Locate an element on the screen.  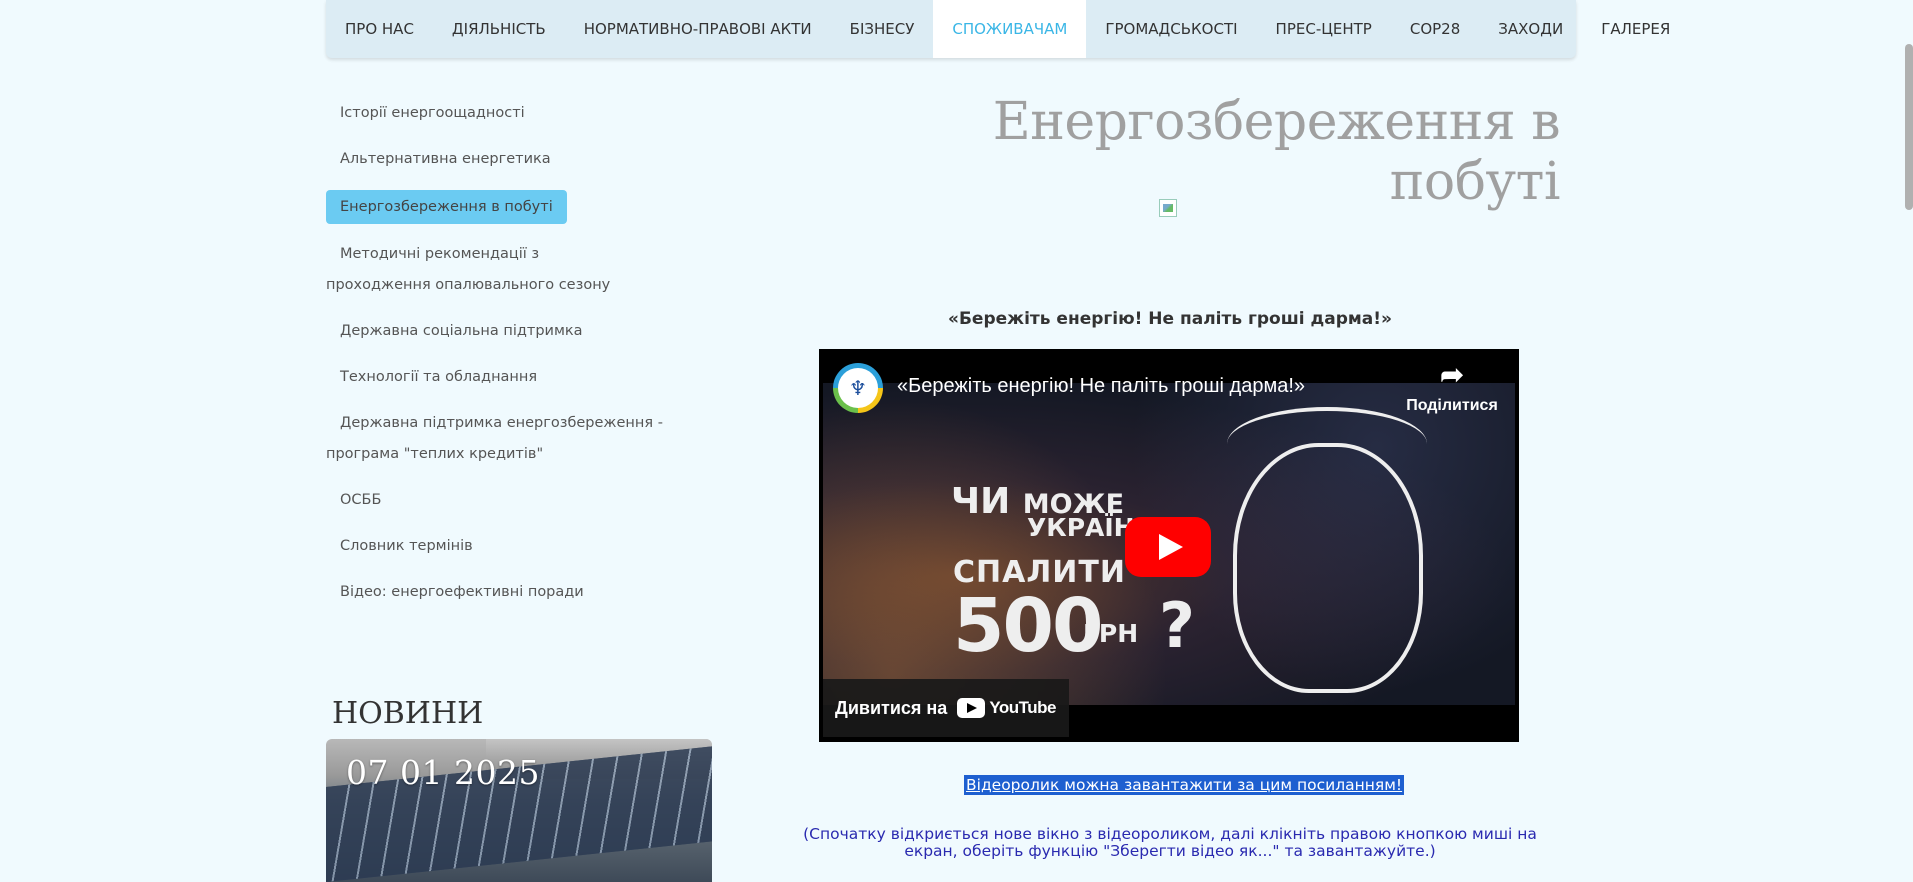
nav-item-business: БІЗНЕСУ is located at coordinates (882, 29).